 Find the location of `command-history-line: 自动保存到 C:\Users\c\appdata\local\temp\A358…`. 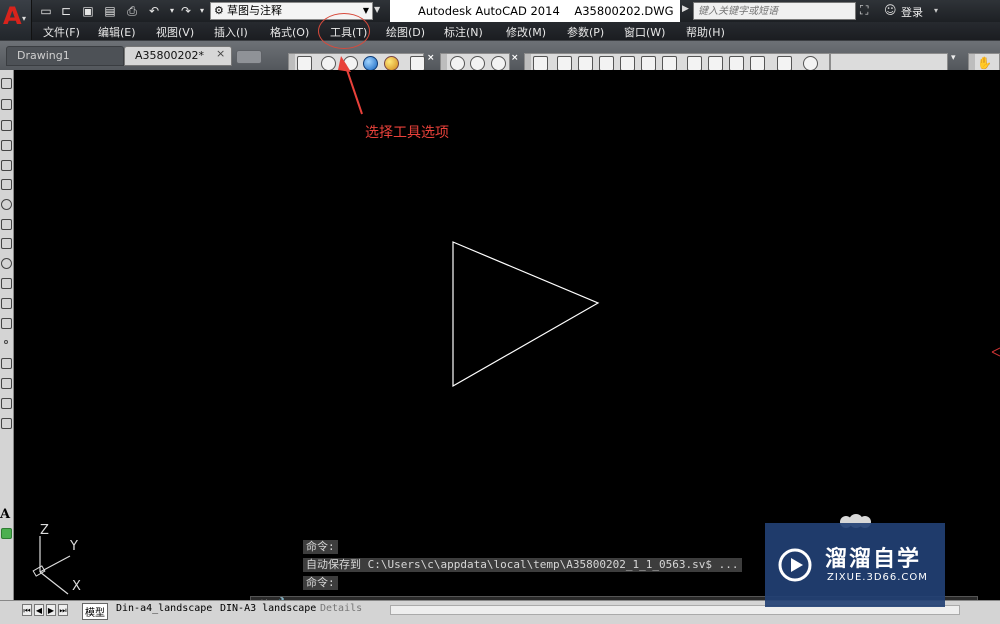

command-history-line: 自动保存到 C:\Users\c\appdata\local\temp\A358… is located at coordinates (522, 565).